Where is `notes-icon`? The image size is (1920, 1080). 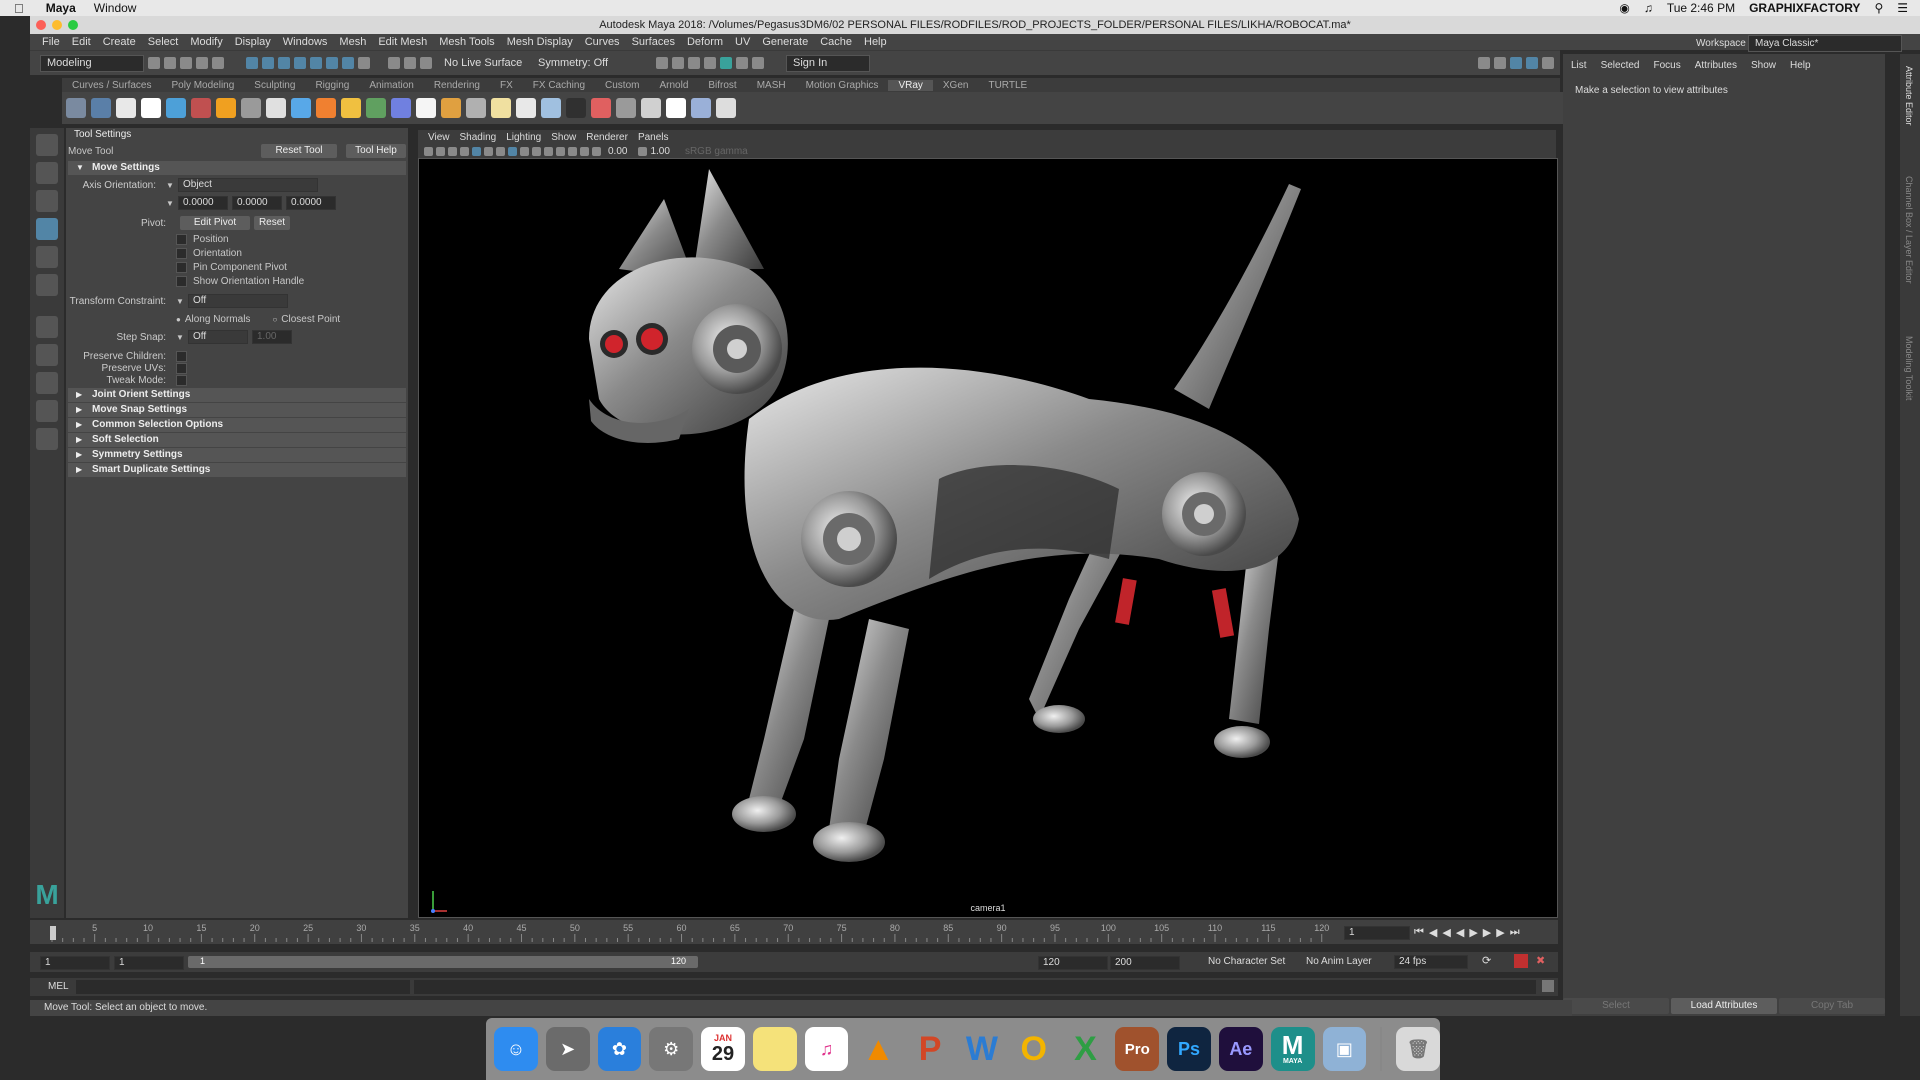 notes-icon is located at coordinates (774, 1049).